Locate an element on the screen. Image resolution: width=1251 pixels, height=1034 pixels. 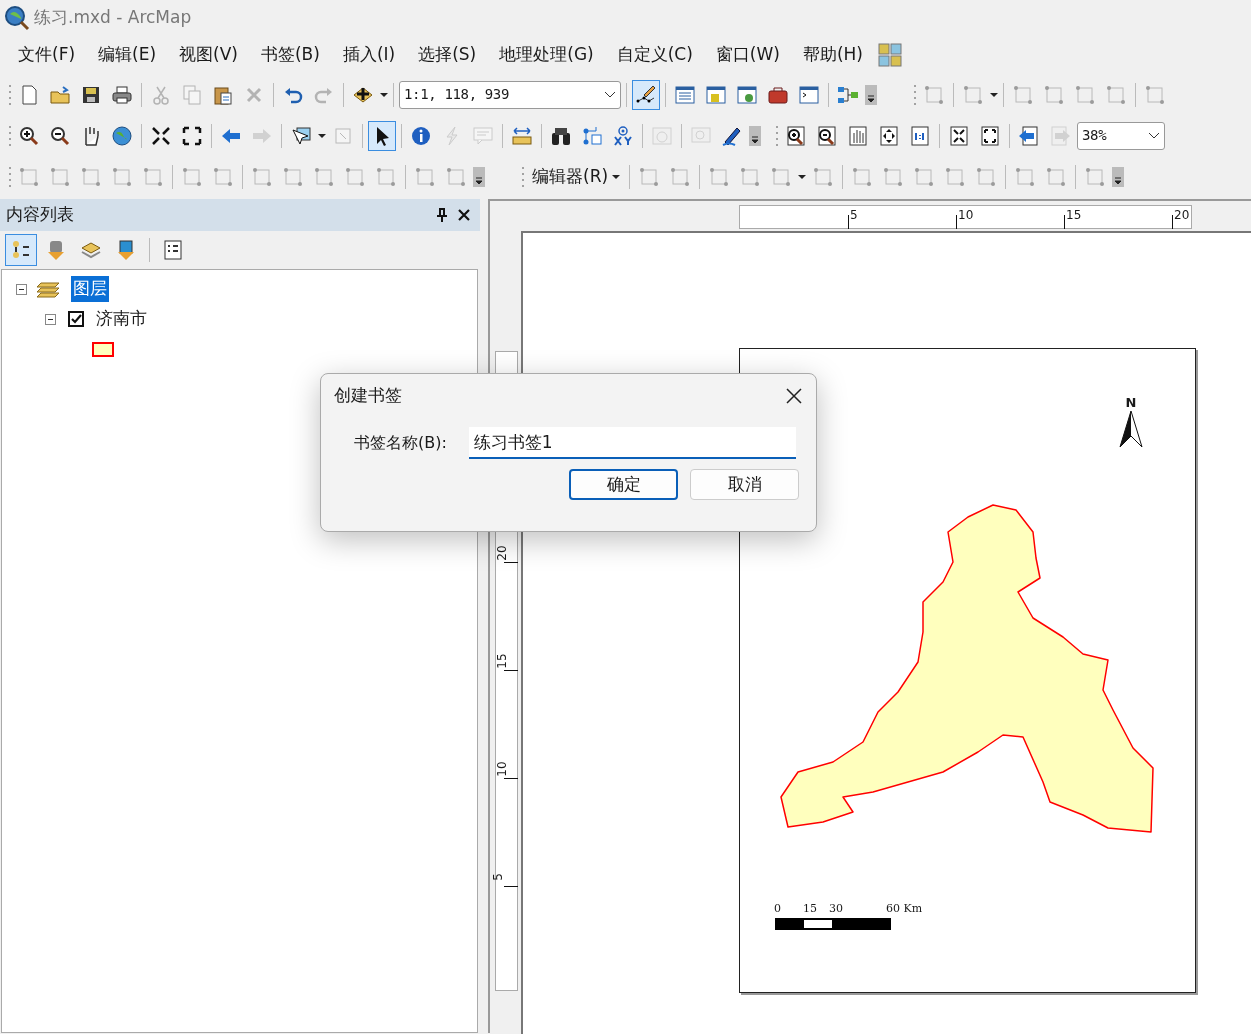
field-label: 书签名称(B): is located at coordinates (400, 443).